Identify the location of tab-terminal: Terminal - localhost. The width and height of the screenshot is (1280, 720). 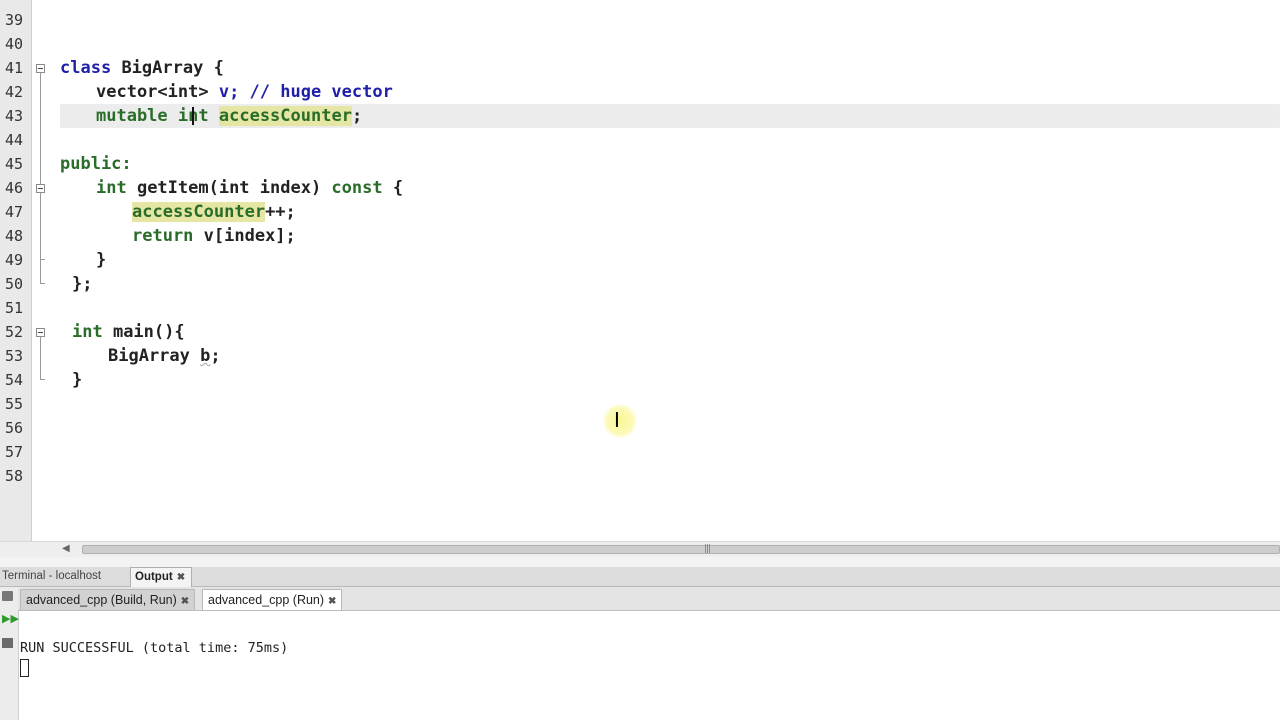
(51, 576).